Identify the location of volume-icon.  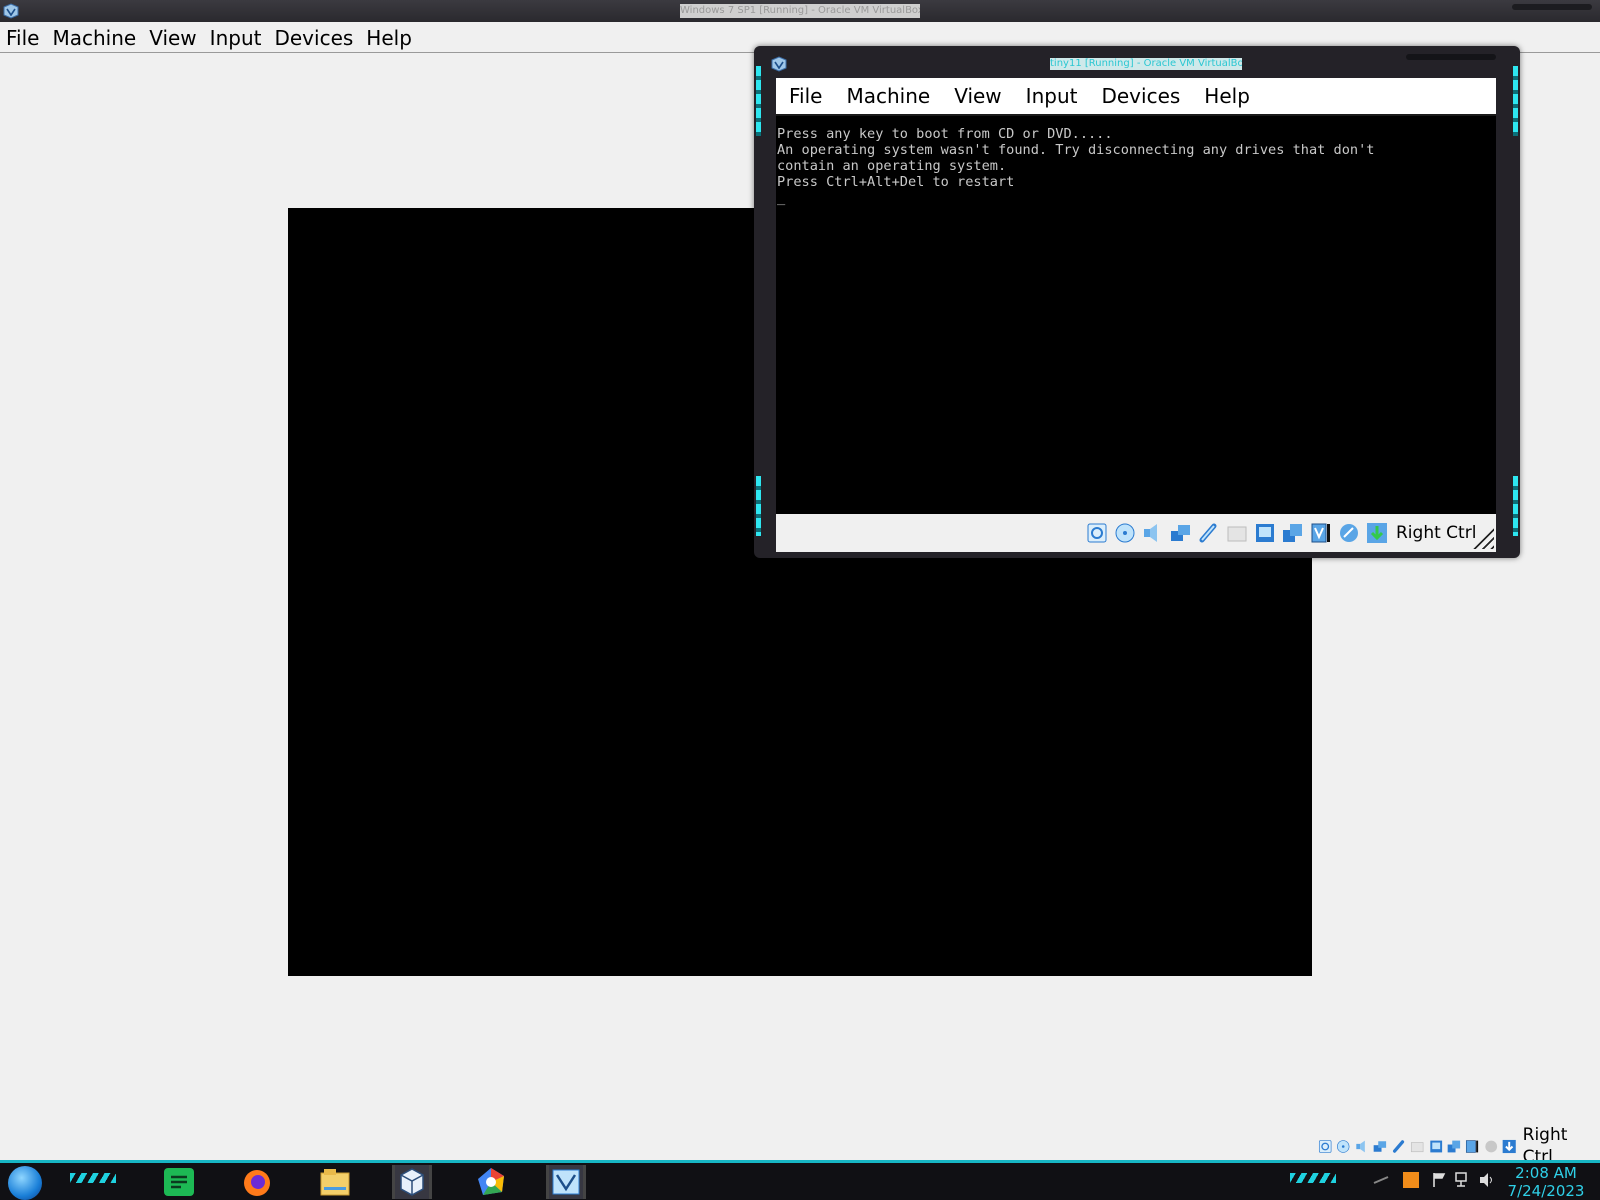
(1487, 1180).